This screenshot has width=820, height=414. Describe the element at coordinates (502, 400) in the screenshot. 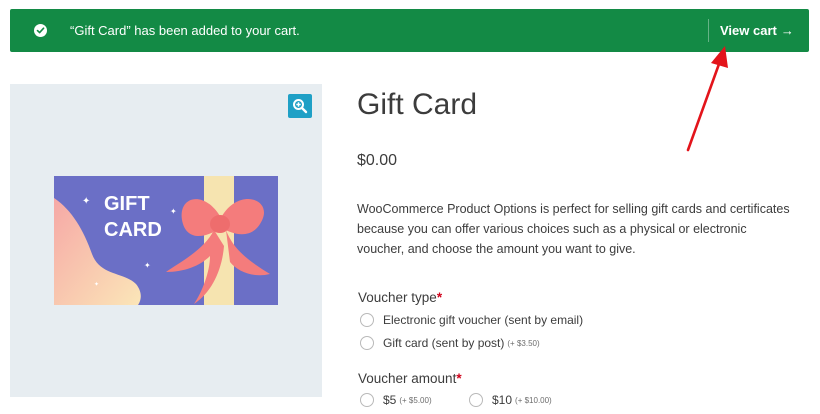

I see `option-label: $10` at that location.